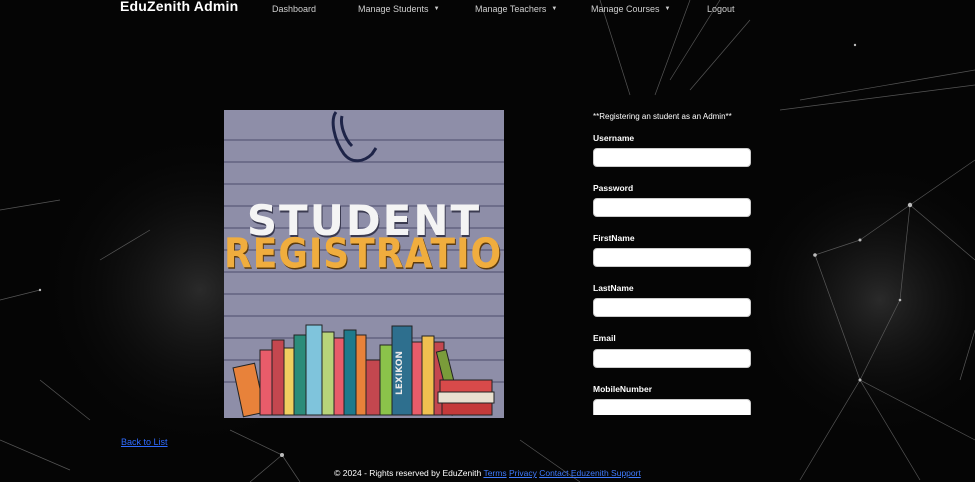 This screenshot has width=975, height=482. I want to click on email-input, so click(672, 358).